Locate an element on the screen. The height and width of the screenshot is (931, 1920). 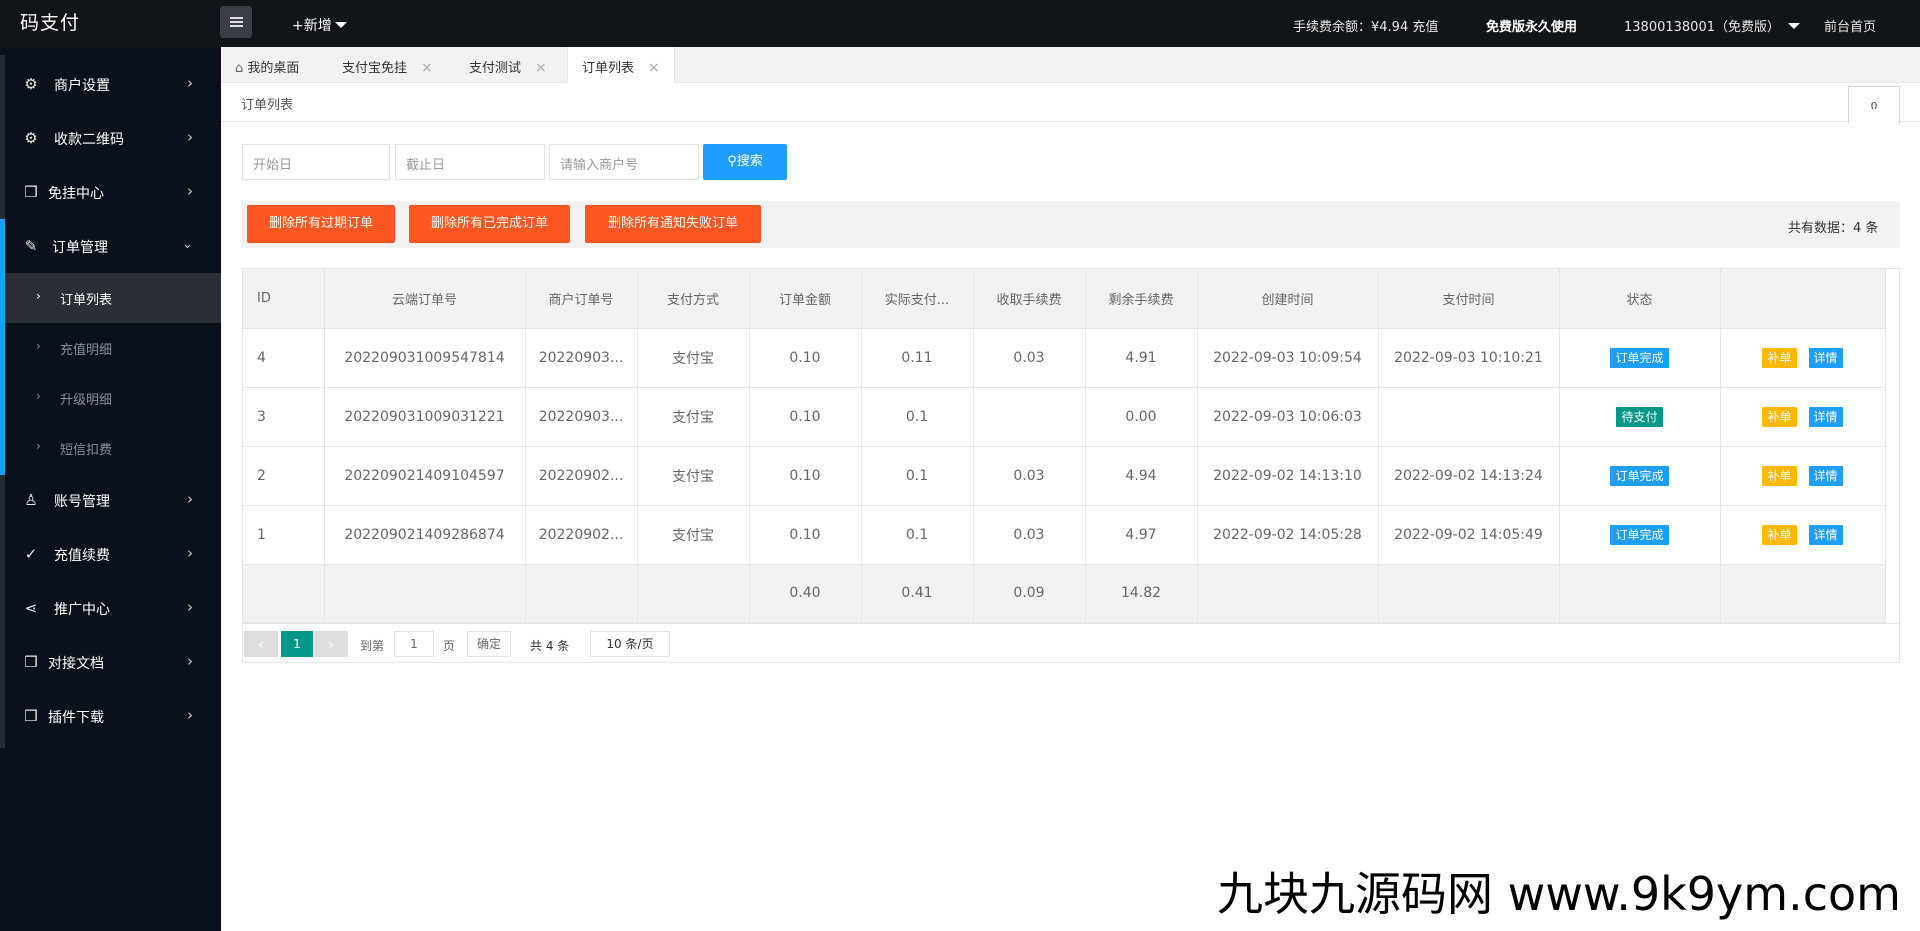
sidebar-subitem-sms-fee: › 短信扣费 is located at coordinates (110, 448).